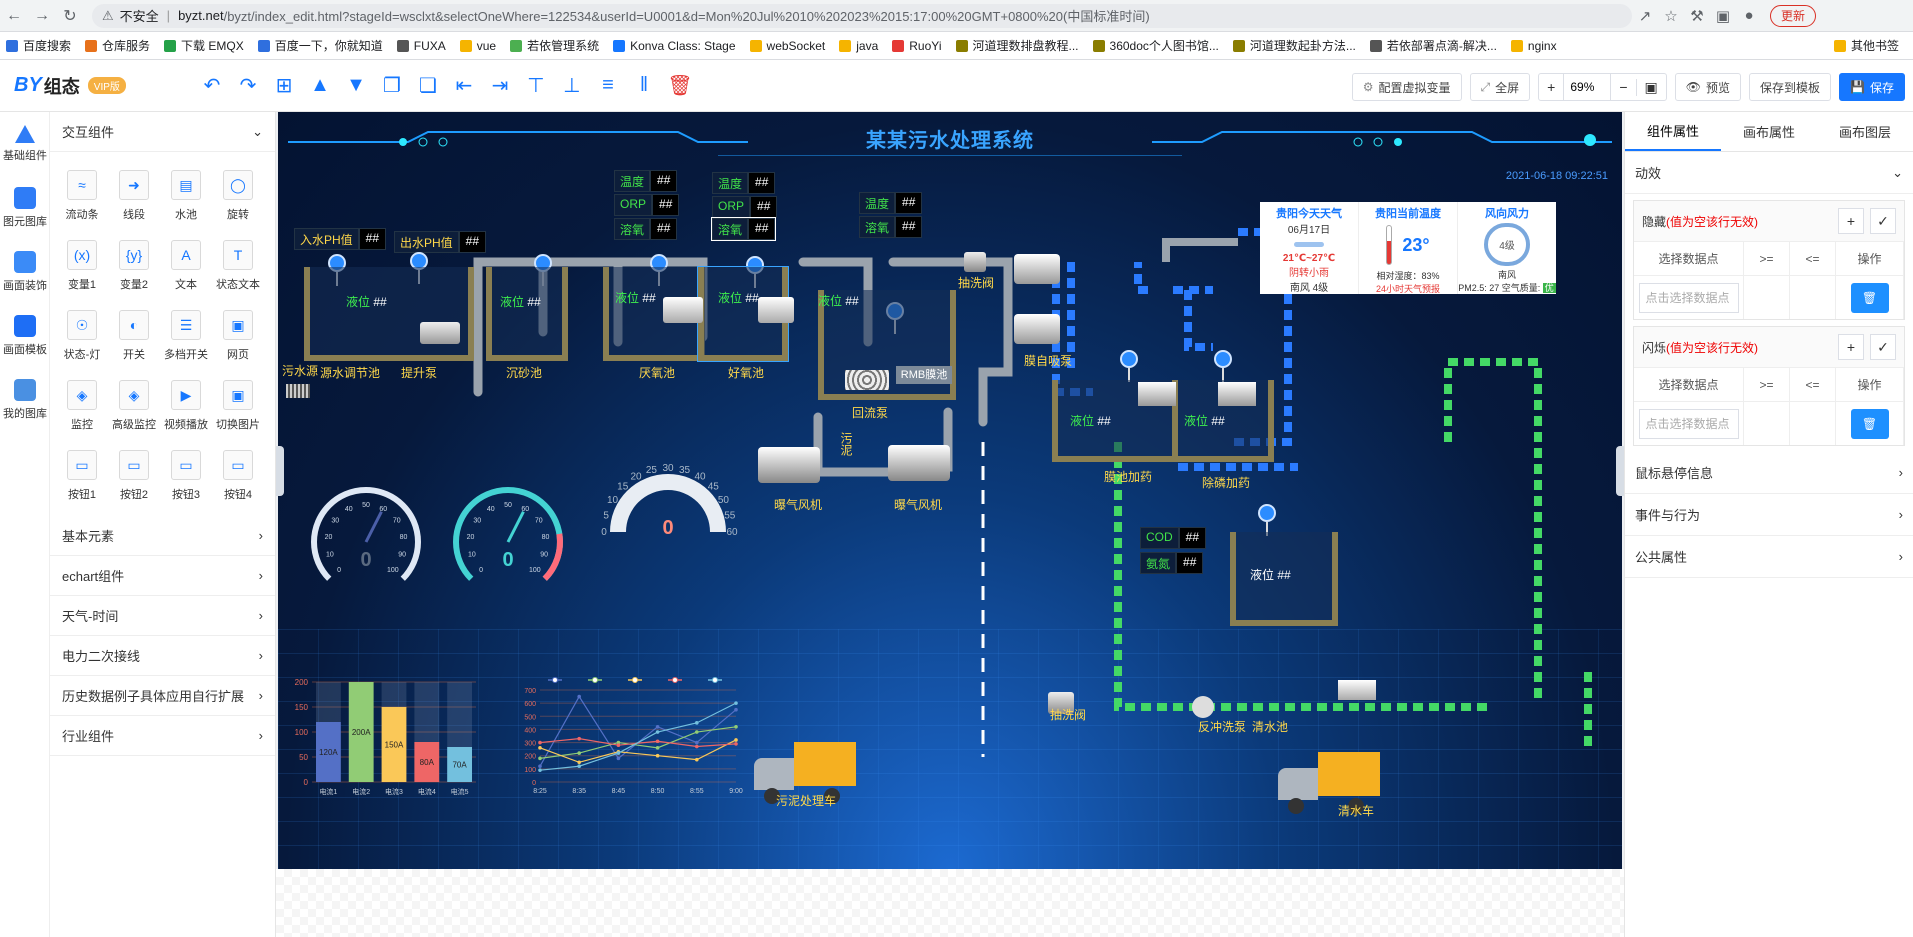  I want to click on section-hover-info: 鼠标悬停信息 ›, so click(1769, 473).